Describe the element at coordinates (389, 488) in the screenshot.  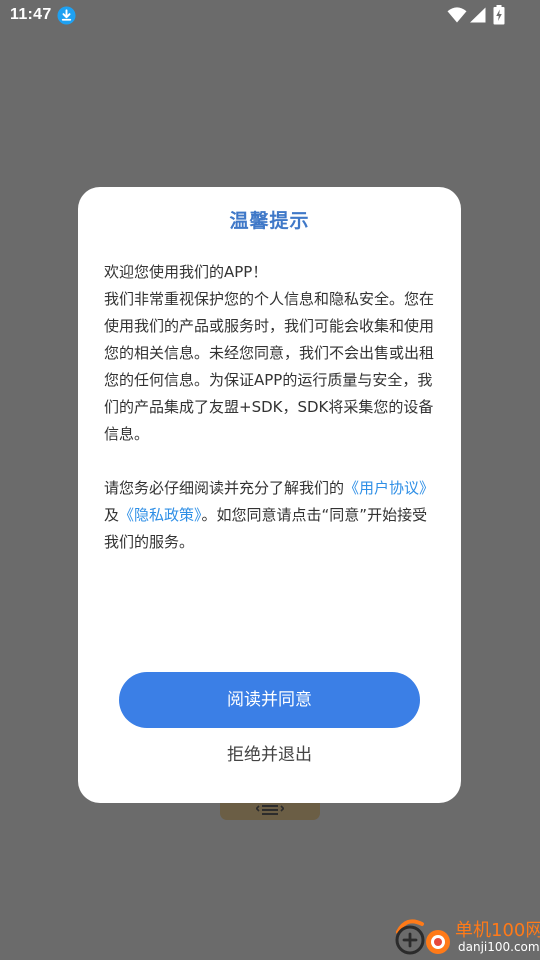
I see `user-agreement-link: 《用户协议》` at that location.